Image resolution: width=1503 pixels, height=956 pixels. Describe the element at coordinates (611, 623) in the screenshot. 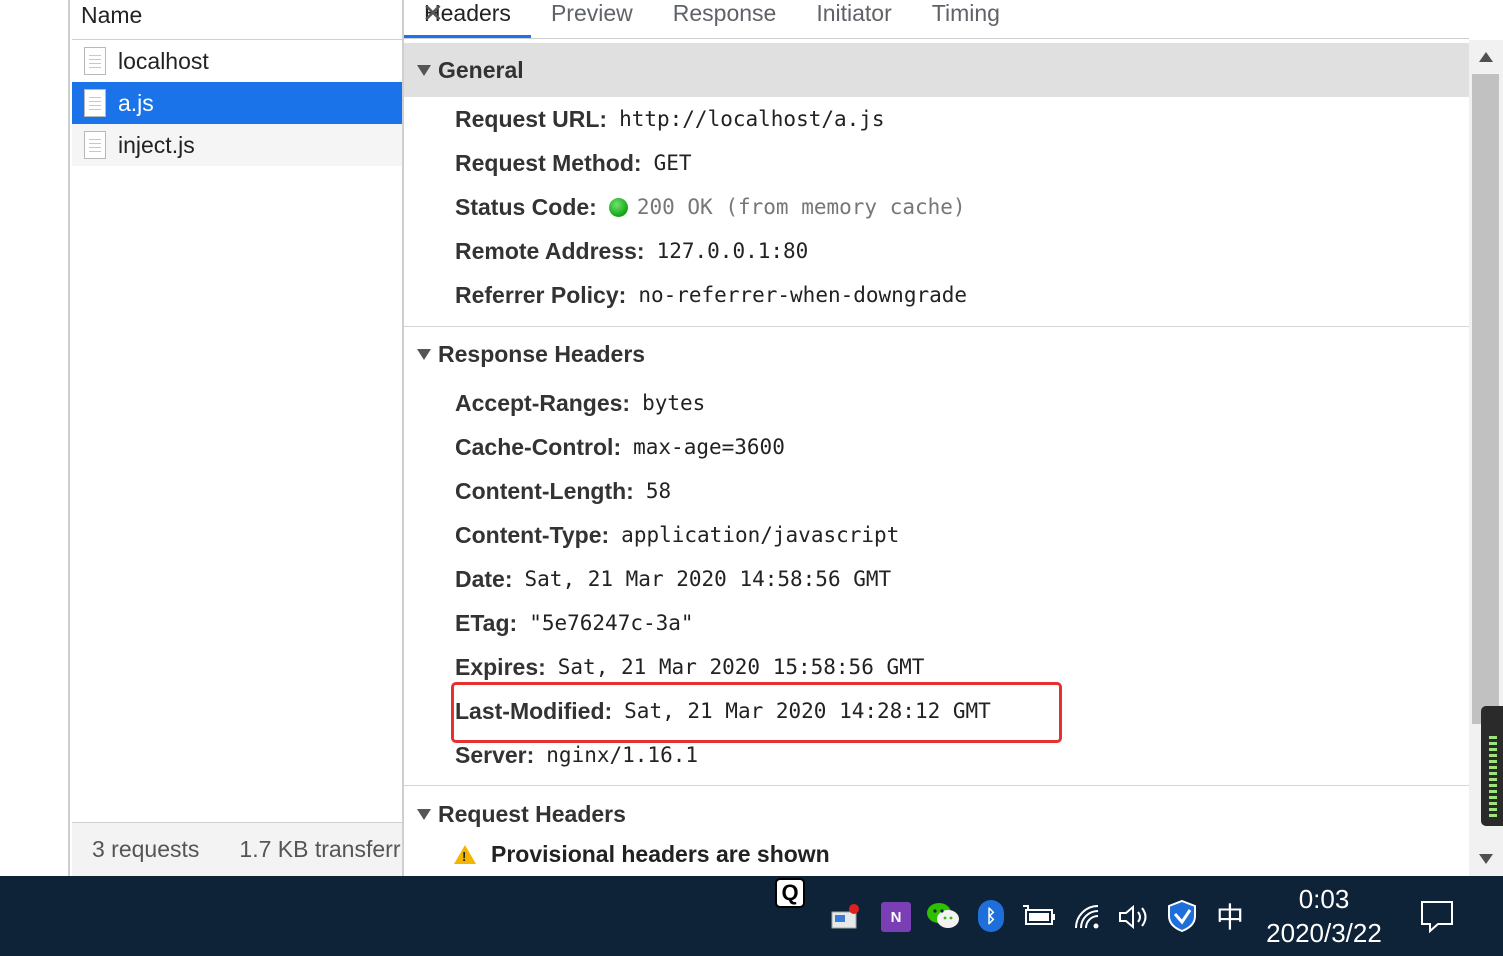

I see `header-value: "5e76247c-3a"` at that location.